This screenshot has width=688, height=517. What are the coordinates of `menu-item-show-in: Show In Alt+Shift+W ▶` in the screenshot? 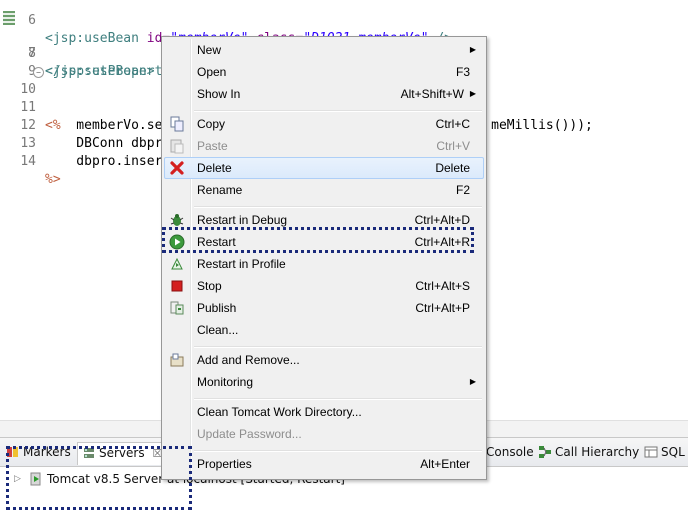 It's located at (324, 94).